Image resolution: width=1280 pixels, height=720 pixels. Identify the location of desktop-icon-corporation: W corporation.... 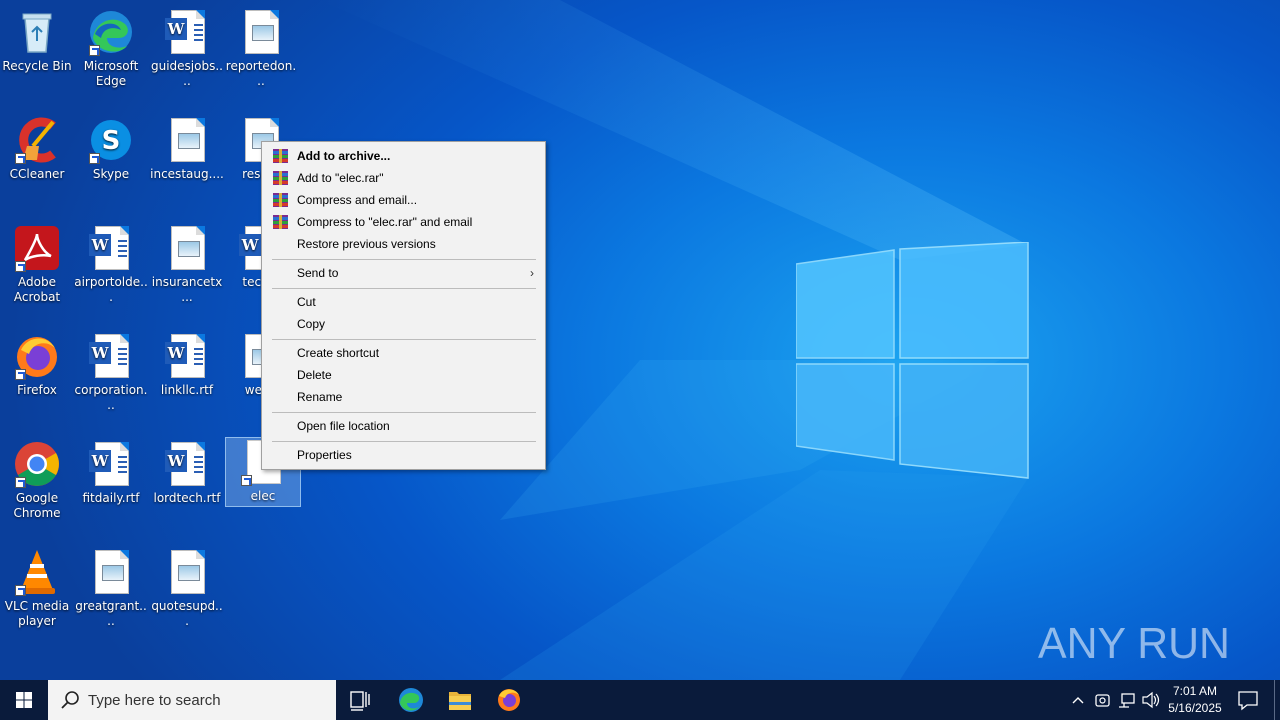
(111, 372).